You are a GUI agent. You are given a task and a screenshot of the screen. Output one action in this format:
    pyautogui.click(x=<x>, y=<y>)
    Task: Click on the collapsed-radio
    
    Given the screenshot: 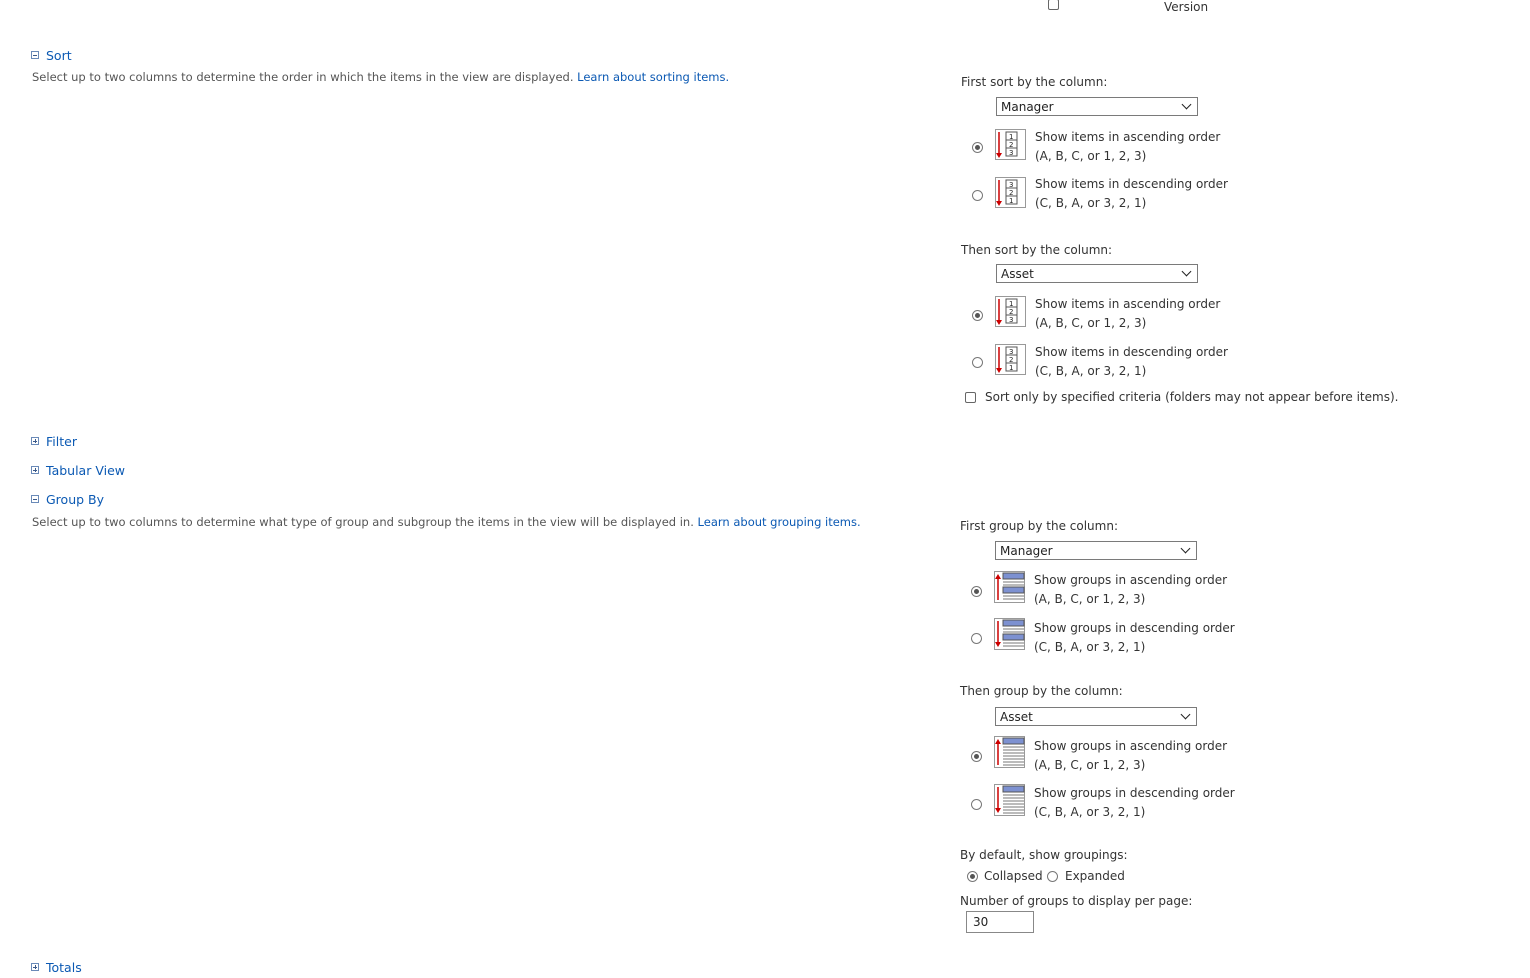 What is the action you would take?
    pyautogui.click(x=972, y=876)
    